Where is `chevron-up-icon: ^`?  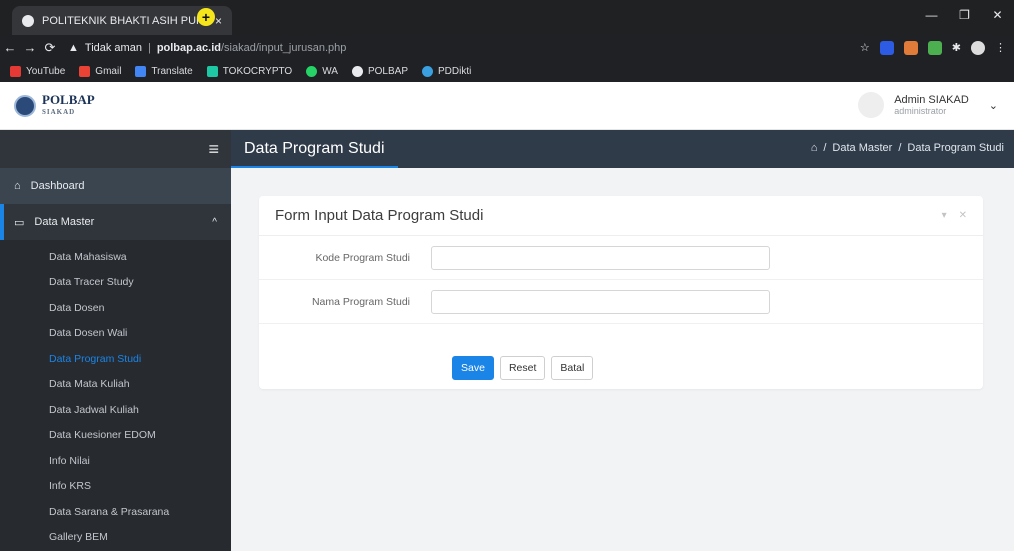 chevron-up-icon: ^ is located at coordinates (214, 222).